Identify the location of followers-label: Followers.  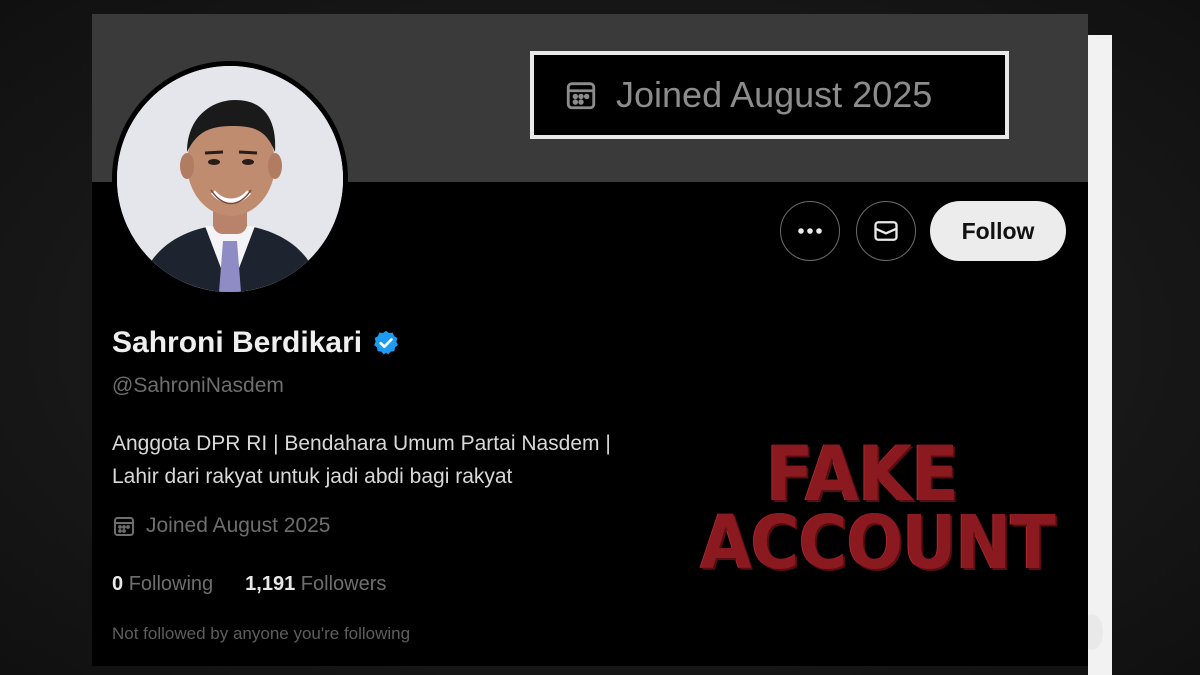
(343, 584).